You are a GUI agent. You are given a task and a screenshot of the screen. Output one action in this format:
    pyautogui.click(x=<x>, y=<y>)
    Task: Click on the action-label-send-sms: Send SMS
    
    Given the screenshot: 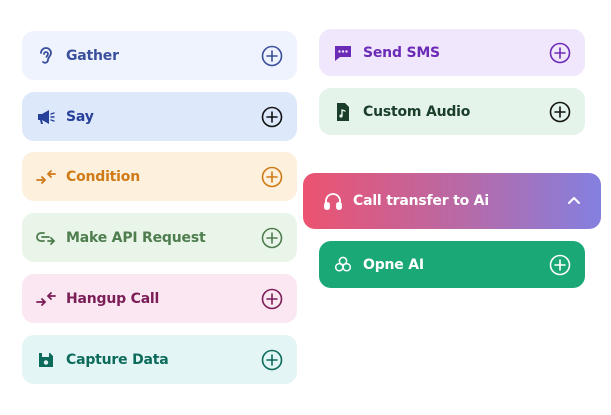 What is the action you would take?
    pyautogui.click(x=401, y=52)
    